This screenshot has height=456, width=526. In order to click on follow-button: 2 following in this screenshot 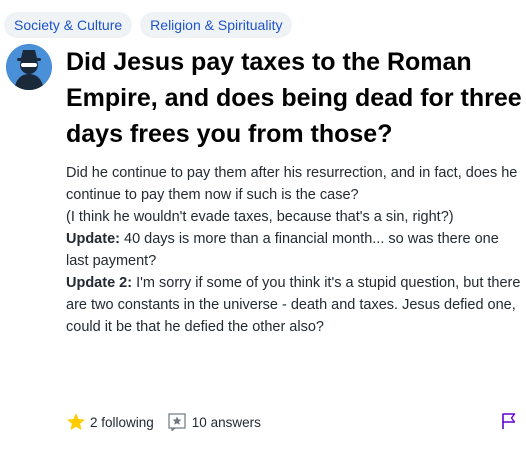, I will do `click(110, 422)`.